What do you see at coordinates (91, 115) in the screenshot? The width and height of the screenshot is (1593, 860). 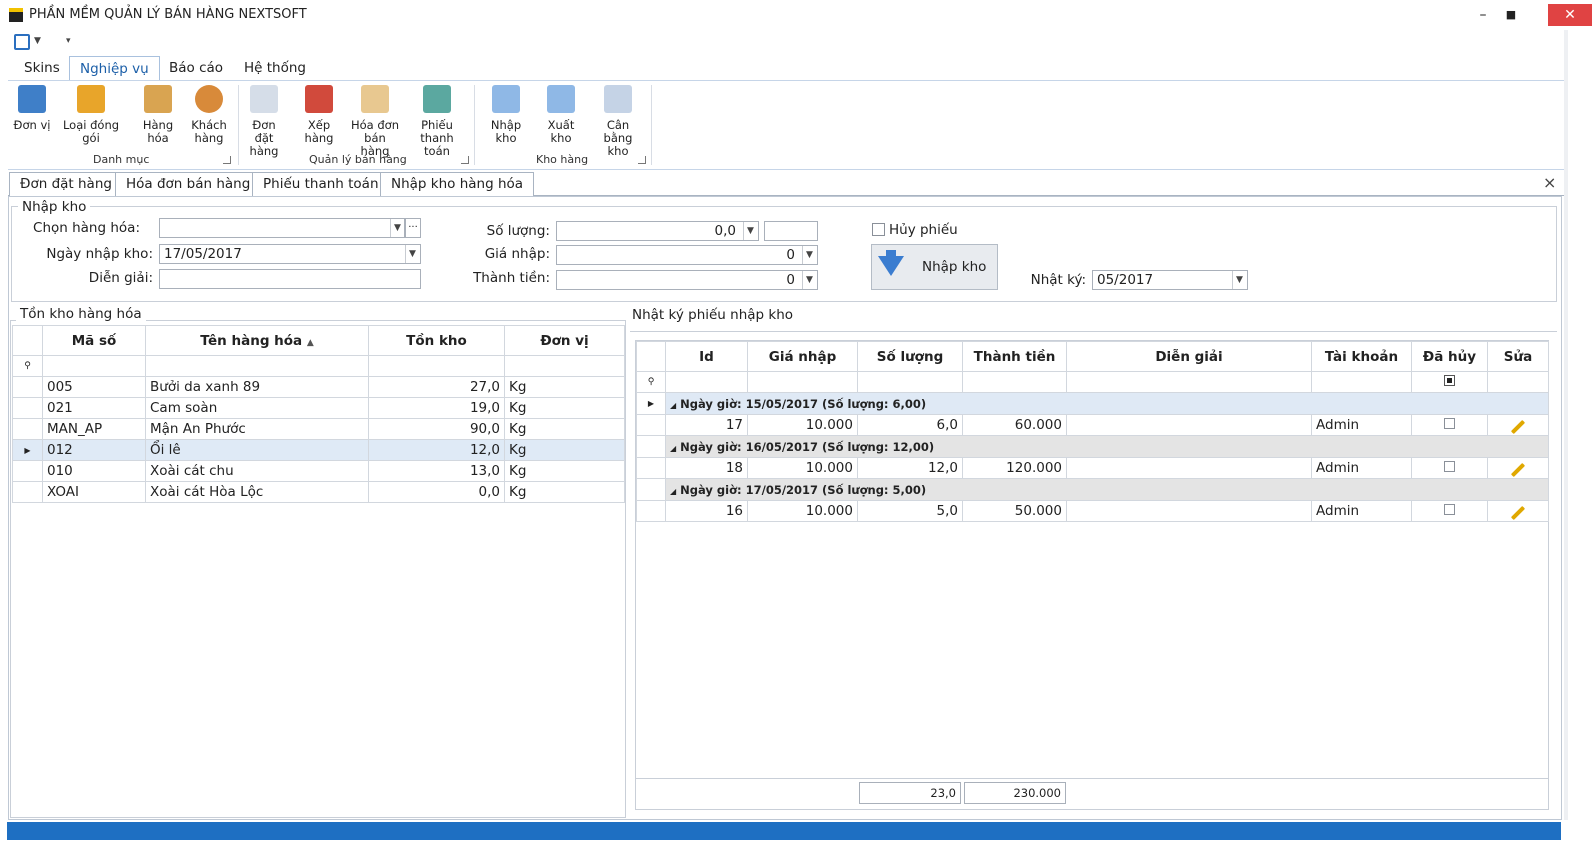 I see `ribbon-loai-dong-goi-button: Loại đóng gói` at bounding box center [91, 115].